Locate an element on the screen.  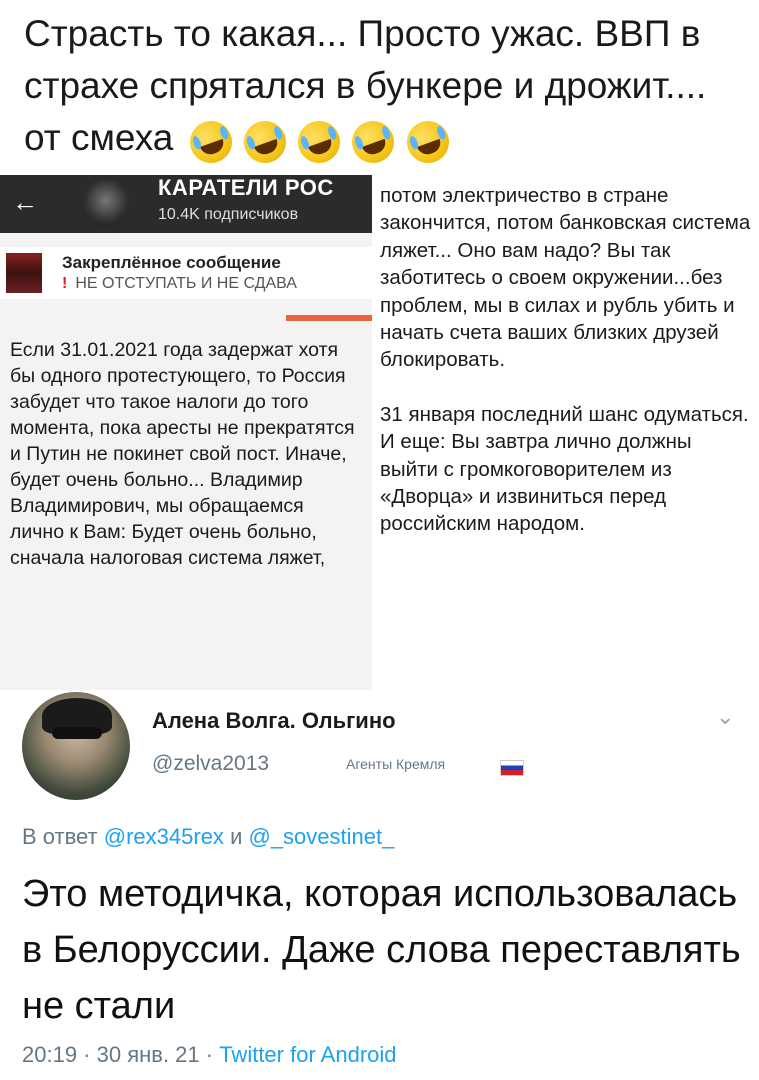
channel-avatar is located at coordinates (106, 203).